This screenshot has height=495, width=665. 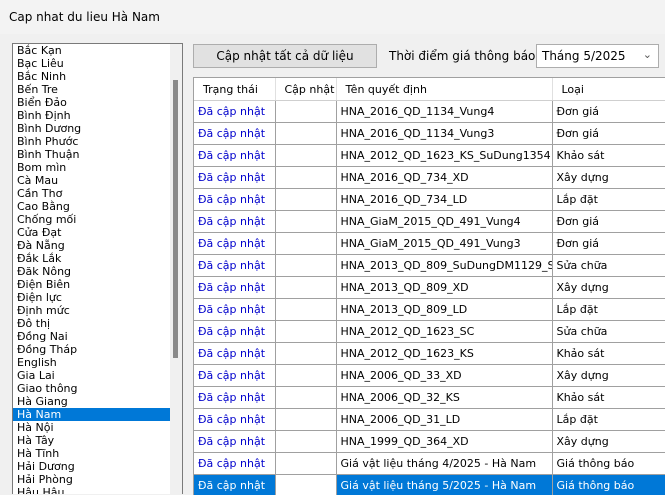 I want to click on province-list-item: Biển Đảo, so click(x=97, y=102).